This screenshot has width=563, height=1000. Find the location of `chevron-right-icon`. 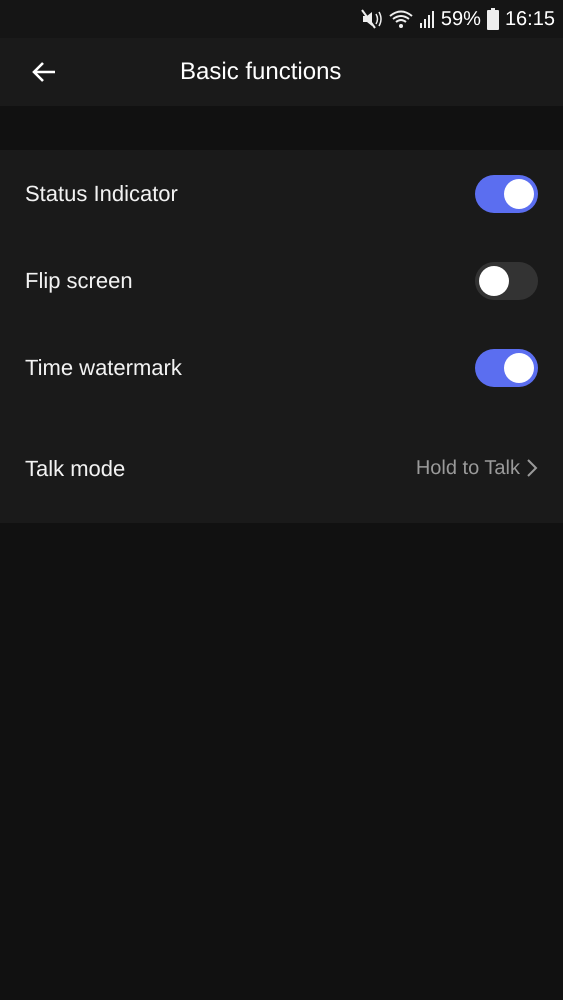

chevron-right-icon is located at coordinates (532, 468).